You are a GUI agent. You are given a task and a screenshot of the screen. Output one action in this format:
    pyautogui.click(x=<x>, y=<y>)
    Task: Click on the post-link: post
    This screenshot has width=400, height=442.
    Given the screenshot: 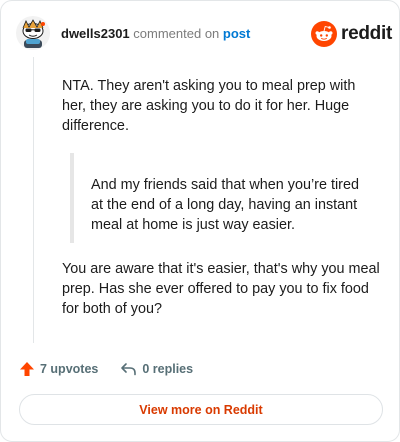 What is the action you would take?
    pyautogui.click(x=236, y=33)
    